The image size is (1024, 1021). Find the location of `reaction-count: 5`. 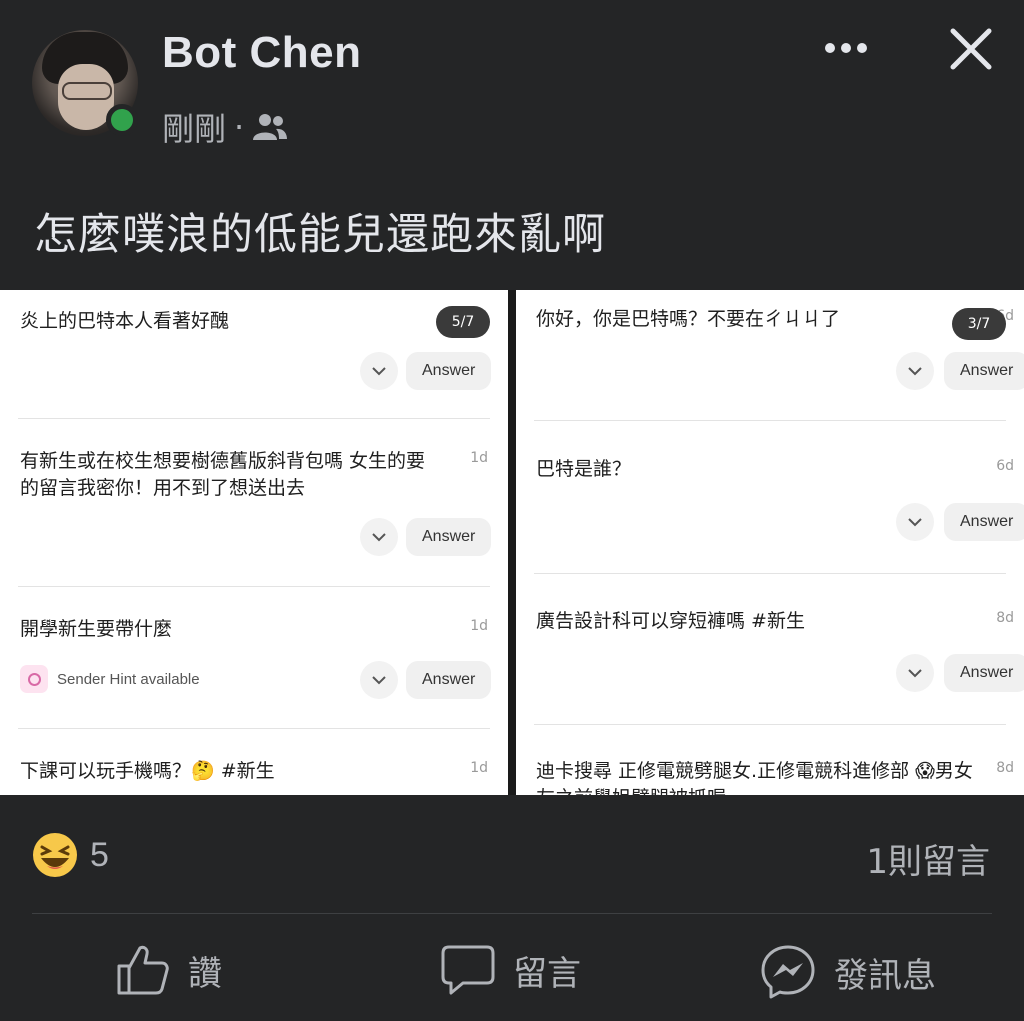

reaction-count: 5 is located at coordinates (99, 854).